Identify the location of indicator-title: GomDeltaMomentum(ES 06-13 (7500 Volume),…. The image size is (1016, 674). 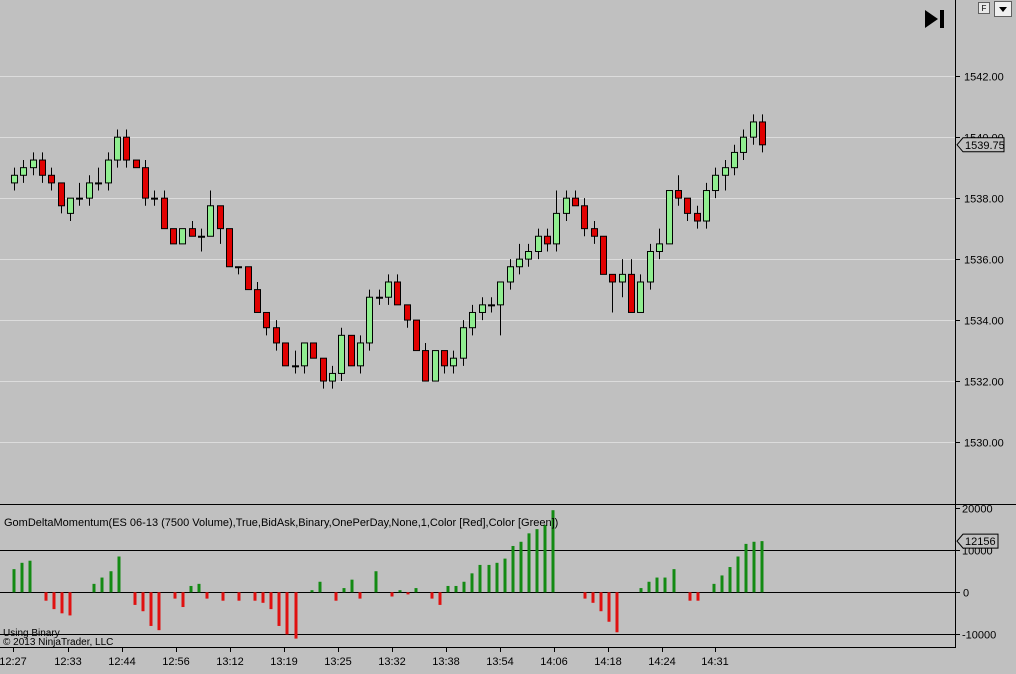
(281, 523).